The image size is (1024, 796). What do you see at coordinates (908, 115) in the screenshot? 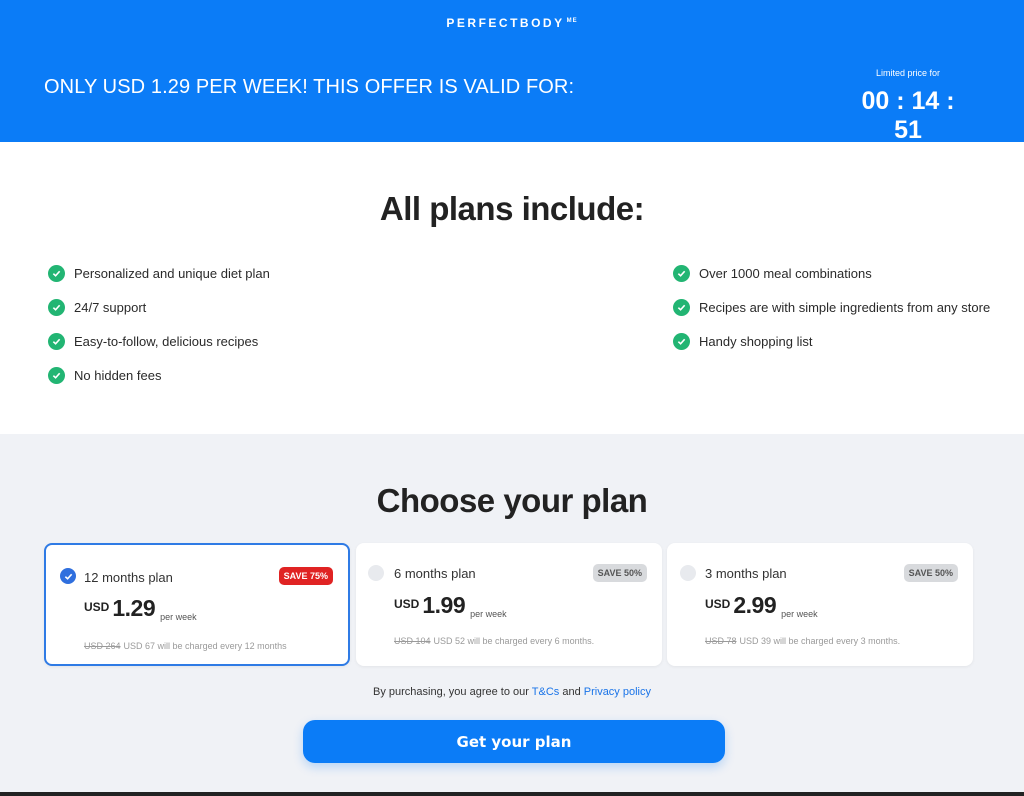
I see `countdown-timer: 00 : 14 : 51` at bounding box center [908, 115].